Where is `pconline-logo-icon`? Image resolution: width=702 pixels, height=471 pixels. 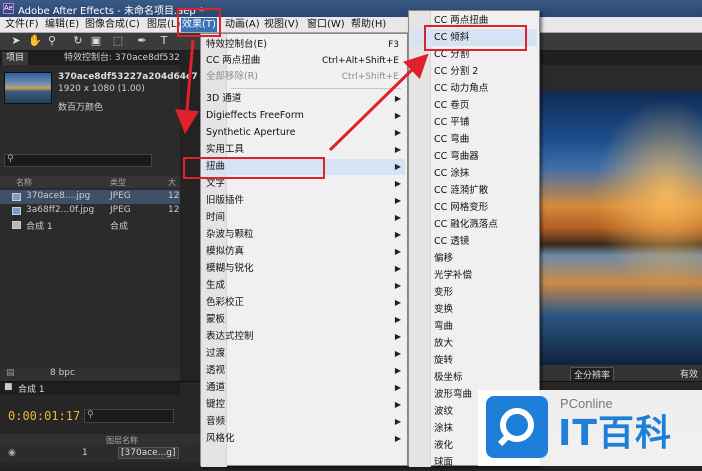
pconline-logo-icon is located at coordinates (517, 427).